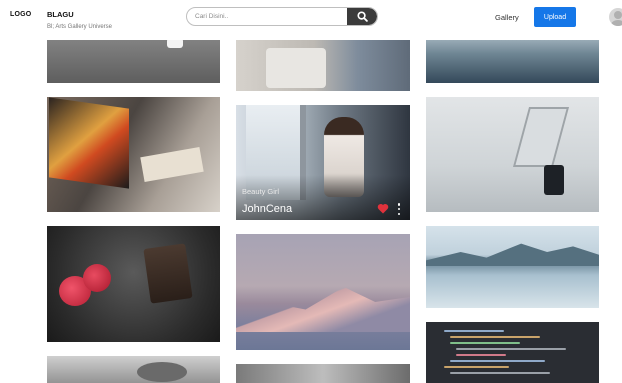 This screenshot has height=383, width=622. I want to click on user-avatar-icon, so click(615, 17).